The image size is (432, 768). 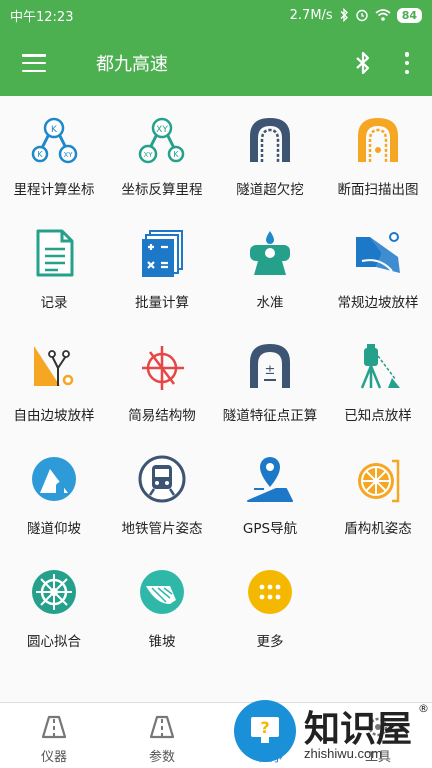 I want to click on gps-pin-icon, so click(x=270, y=479).